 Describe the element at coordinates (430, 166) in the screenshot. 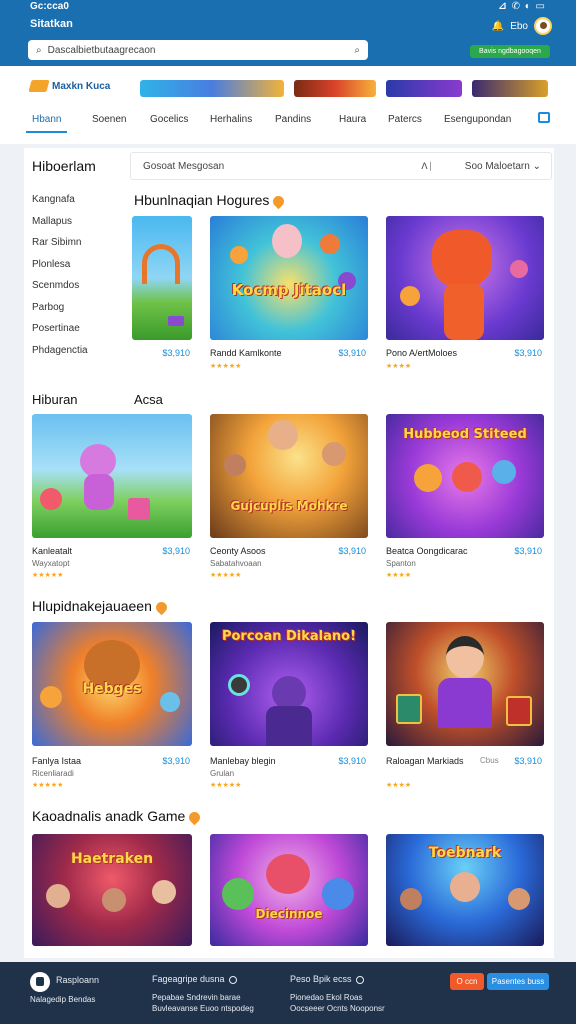

I see `filter-icon: ᐱ ⎸` at that location.